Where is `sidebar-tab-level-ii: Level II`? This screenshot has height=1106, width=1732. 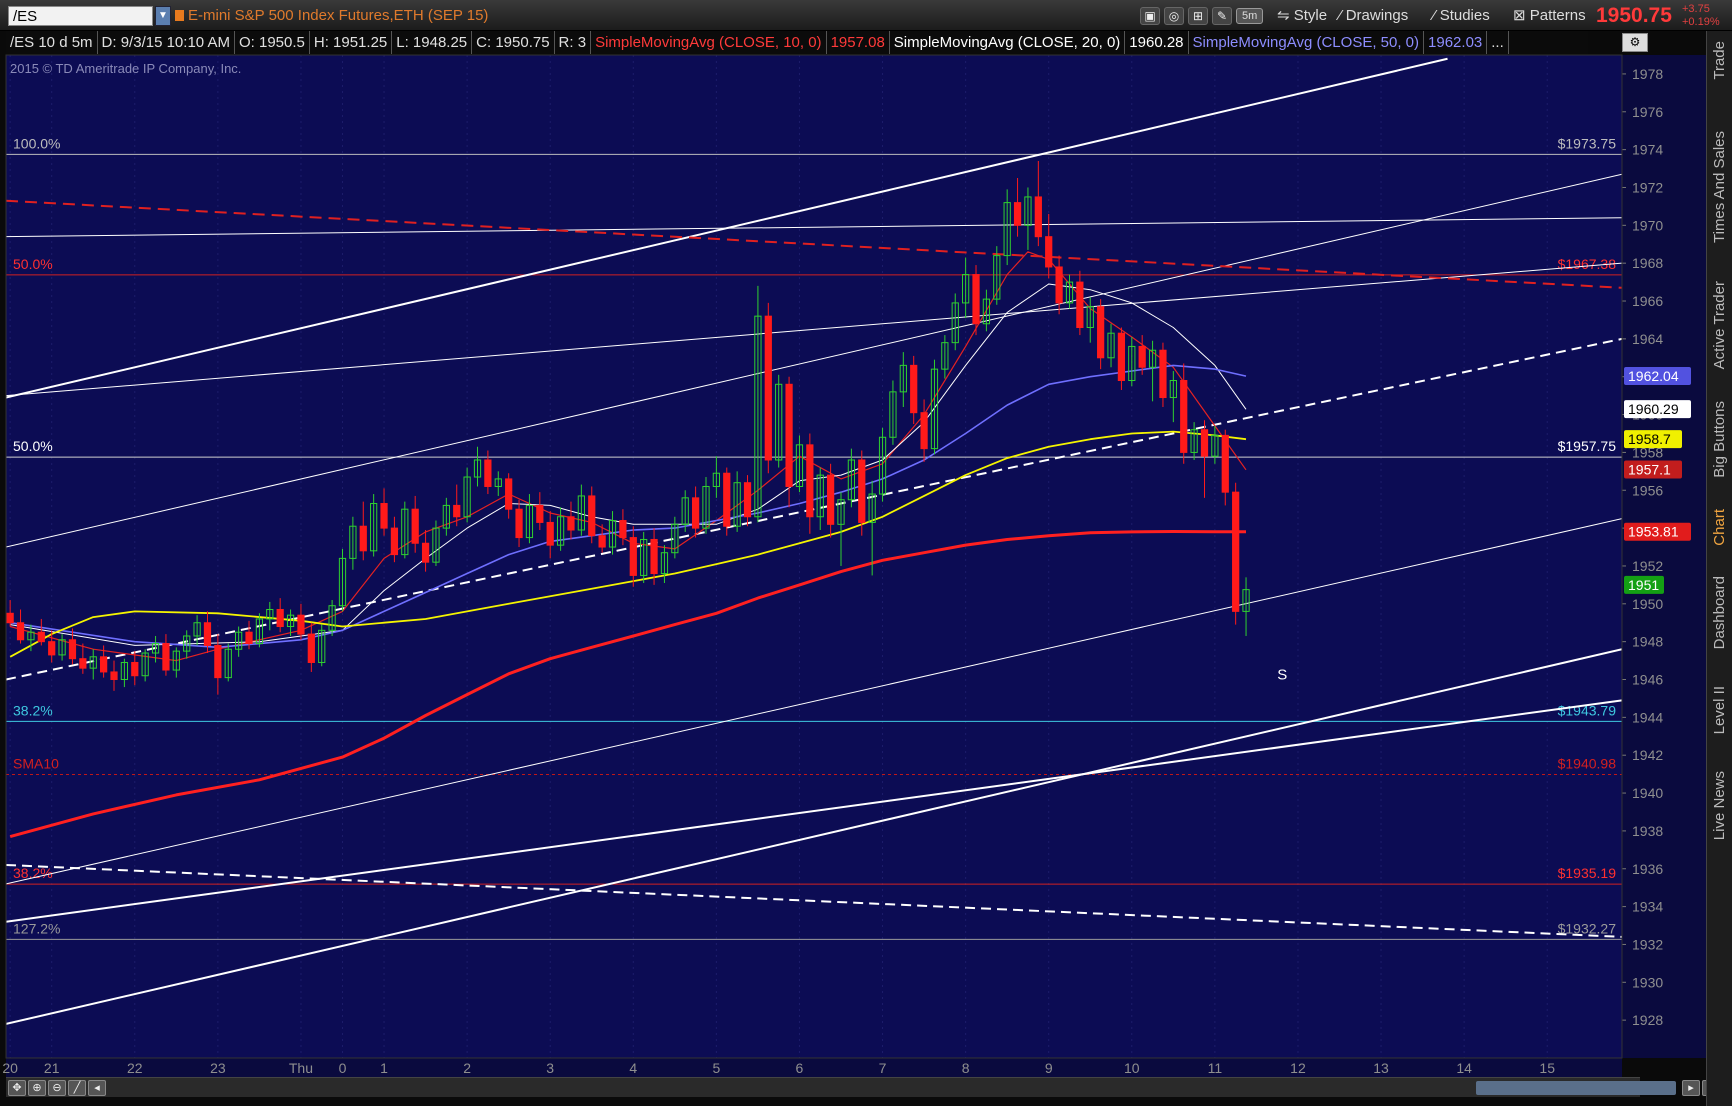 sidebar-tab-level-ii: Level II is located at coordinates (1719, 723).